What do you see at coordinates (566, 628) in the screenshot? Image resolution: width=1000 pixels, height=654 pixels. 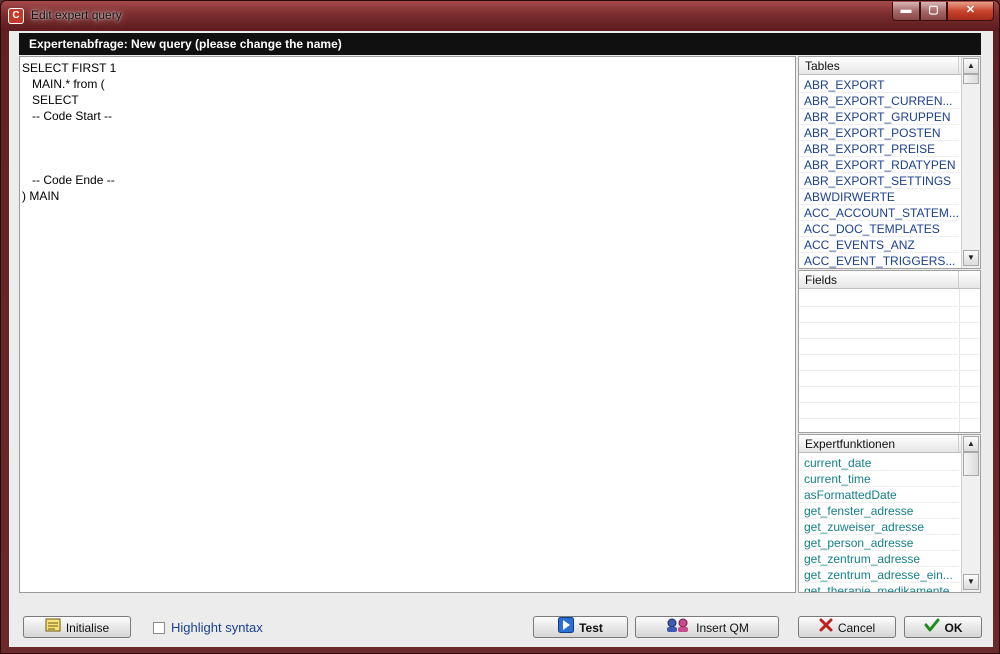 I see `play-icon` at bounding box center [566, 628].